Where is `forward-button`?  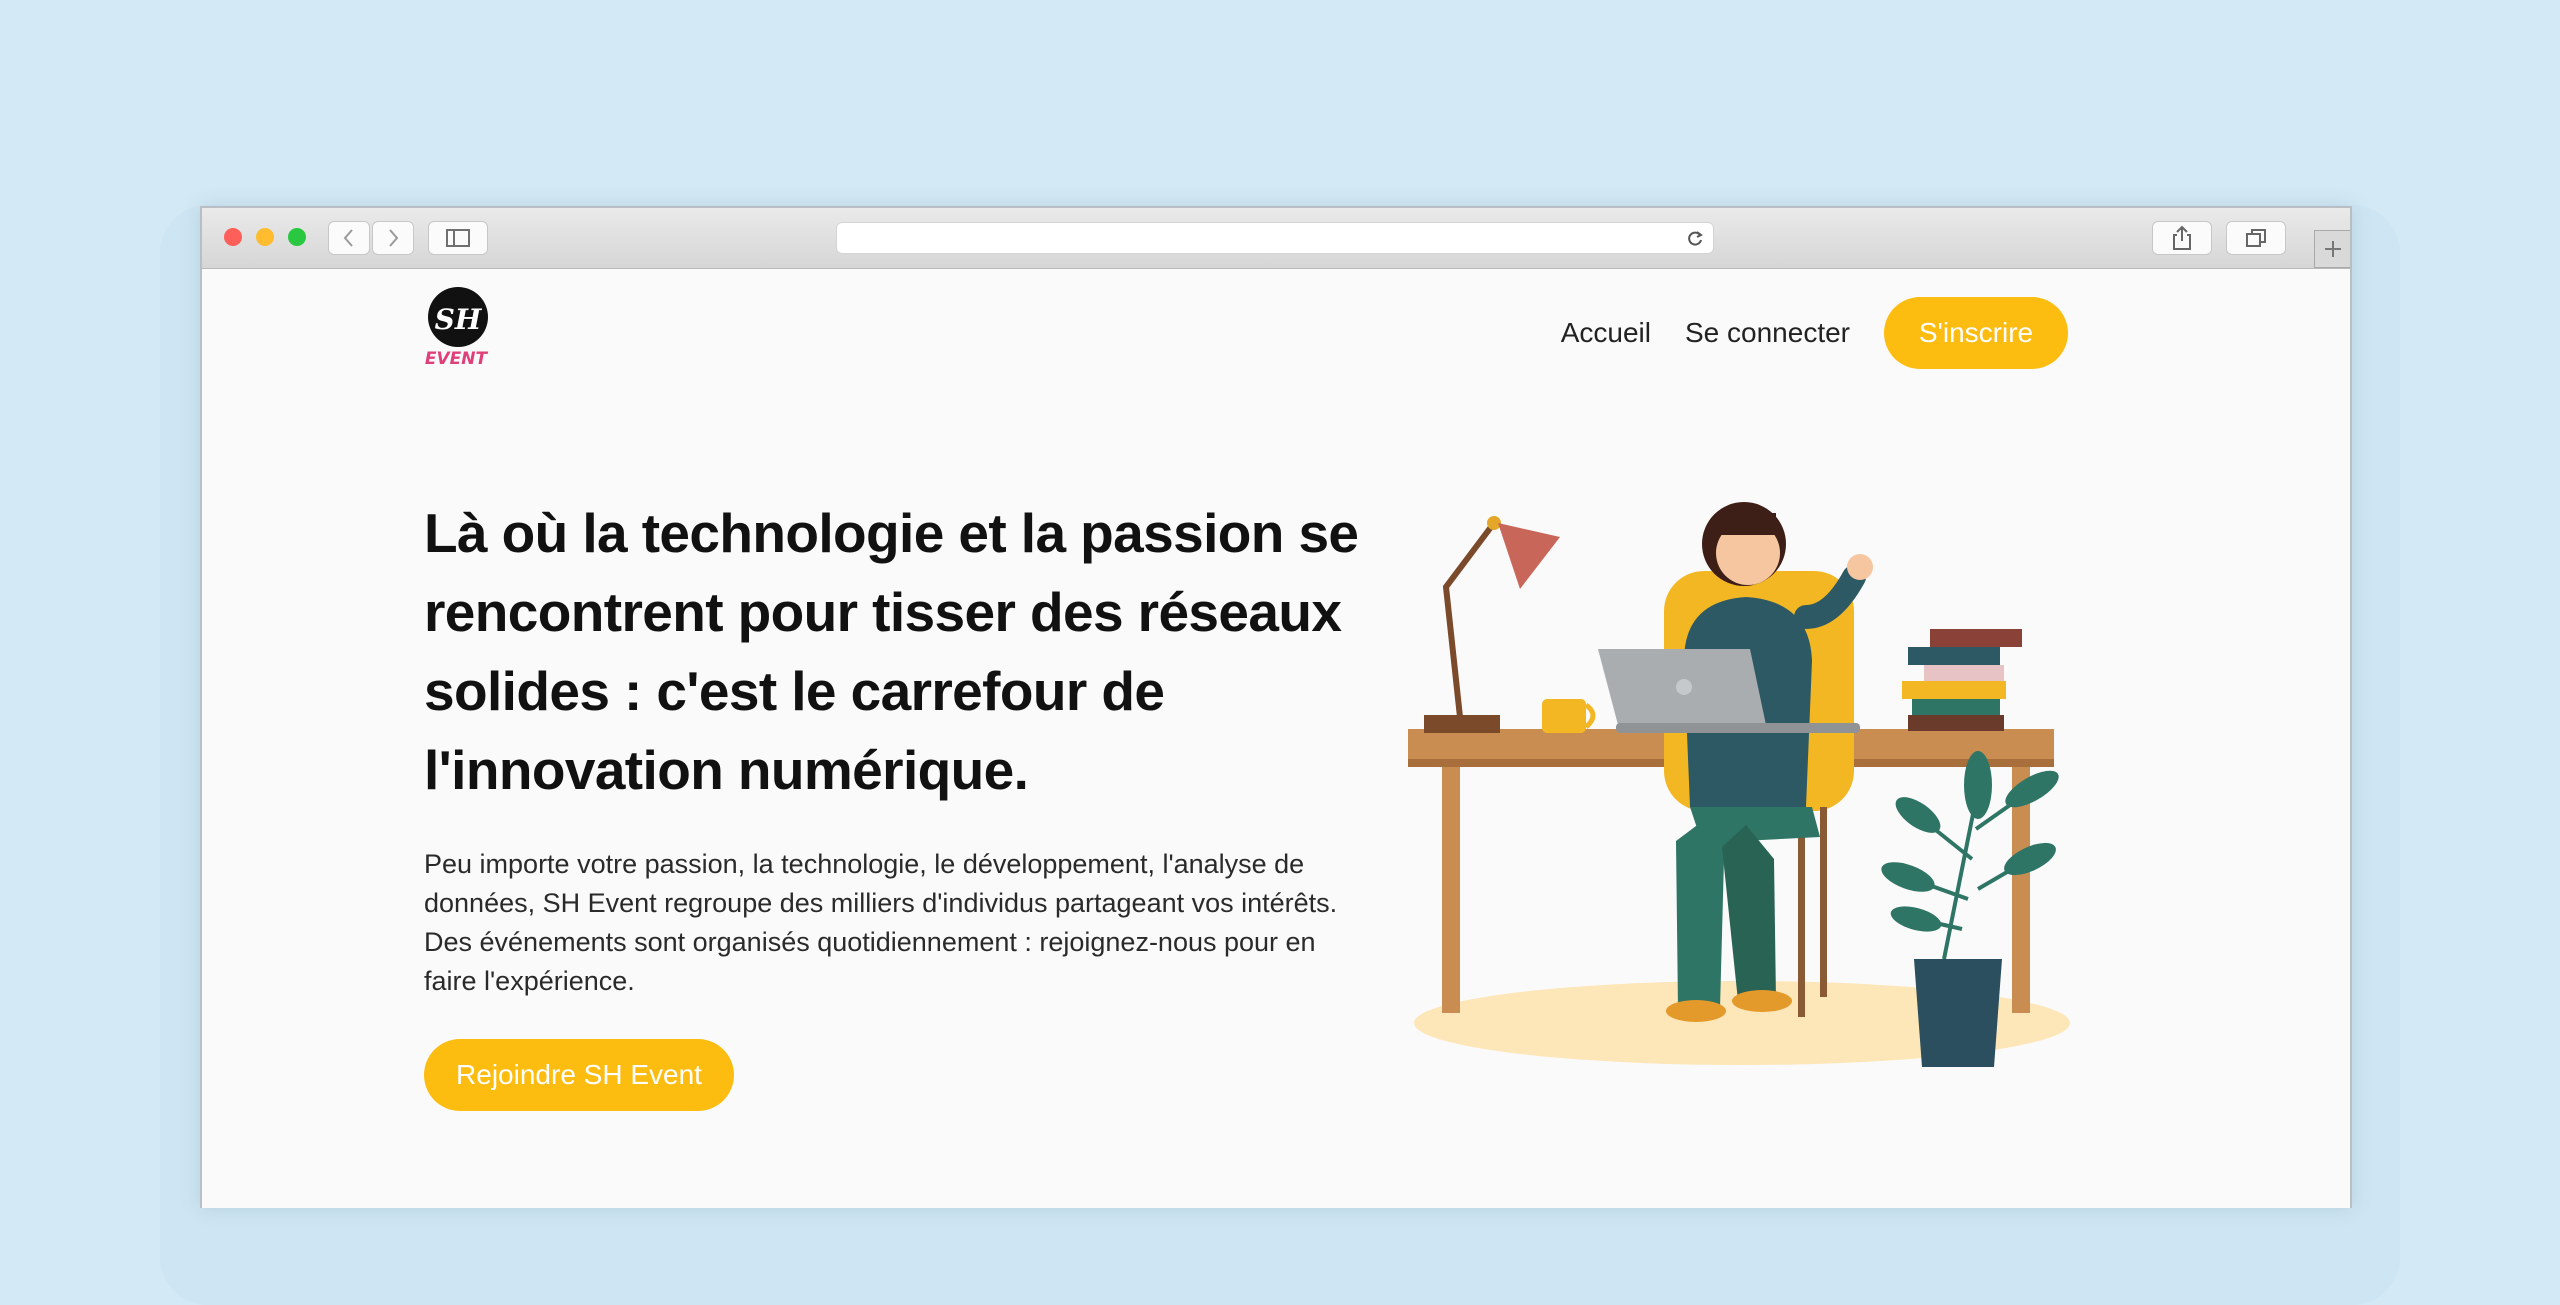 forward-button is located at coordinates (393, 238).